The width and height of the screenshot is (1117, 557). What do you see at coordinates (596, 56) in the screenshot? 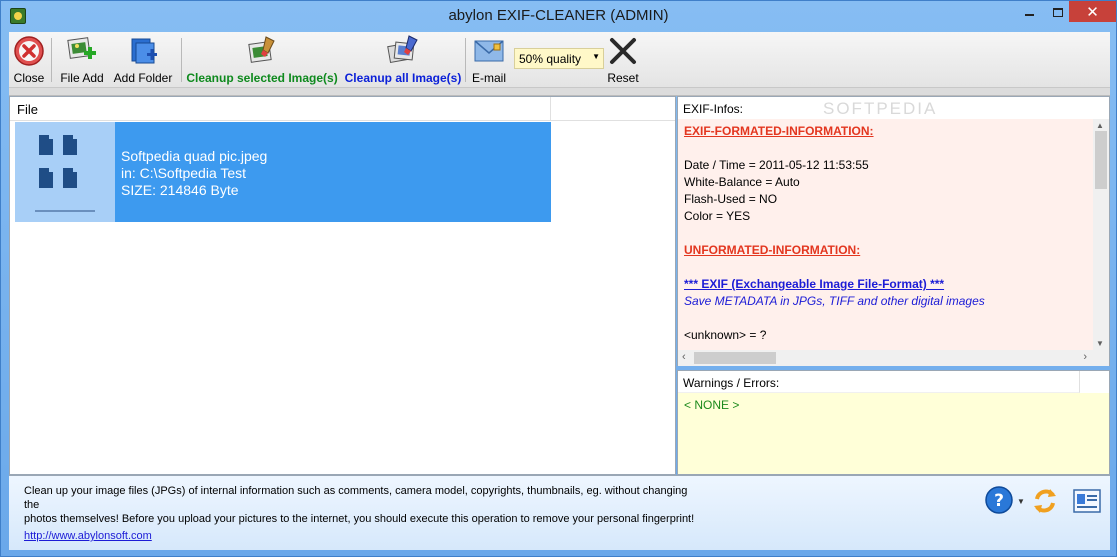
I see `chevron-down-icon: ▼` at bounding box center [596, 56].